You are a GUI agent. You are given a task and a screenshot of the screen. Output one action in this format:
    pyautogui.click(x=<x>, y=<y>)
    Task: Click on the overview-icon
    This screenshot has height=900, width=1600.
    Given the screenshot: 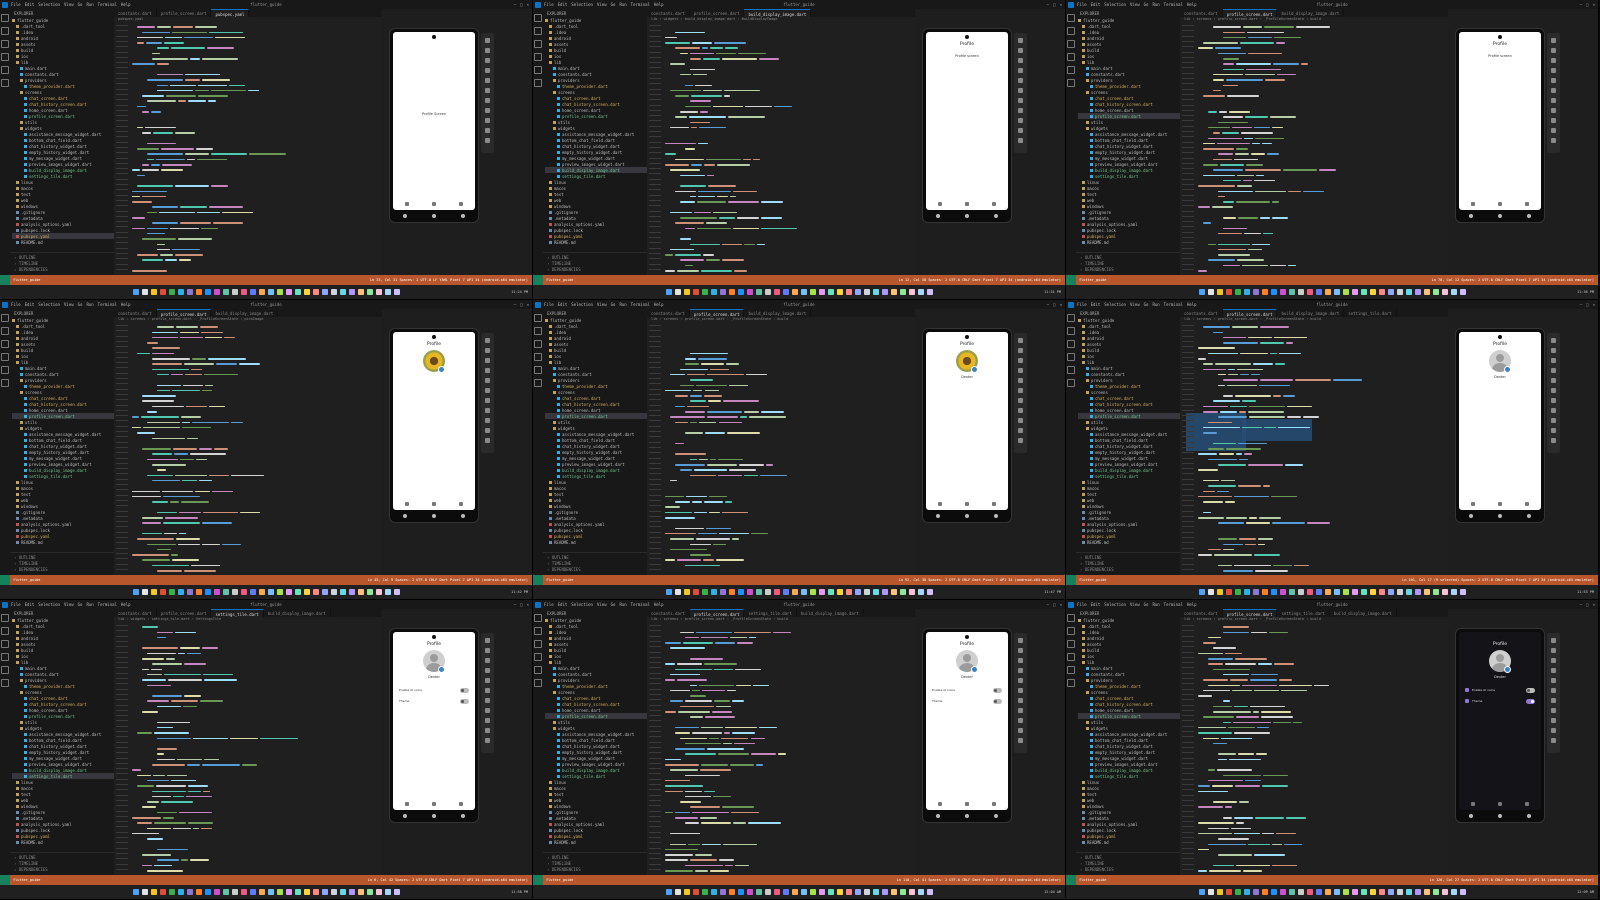 What is the action you would take?
    pyautogui.click(x=1553, y=130)
    